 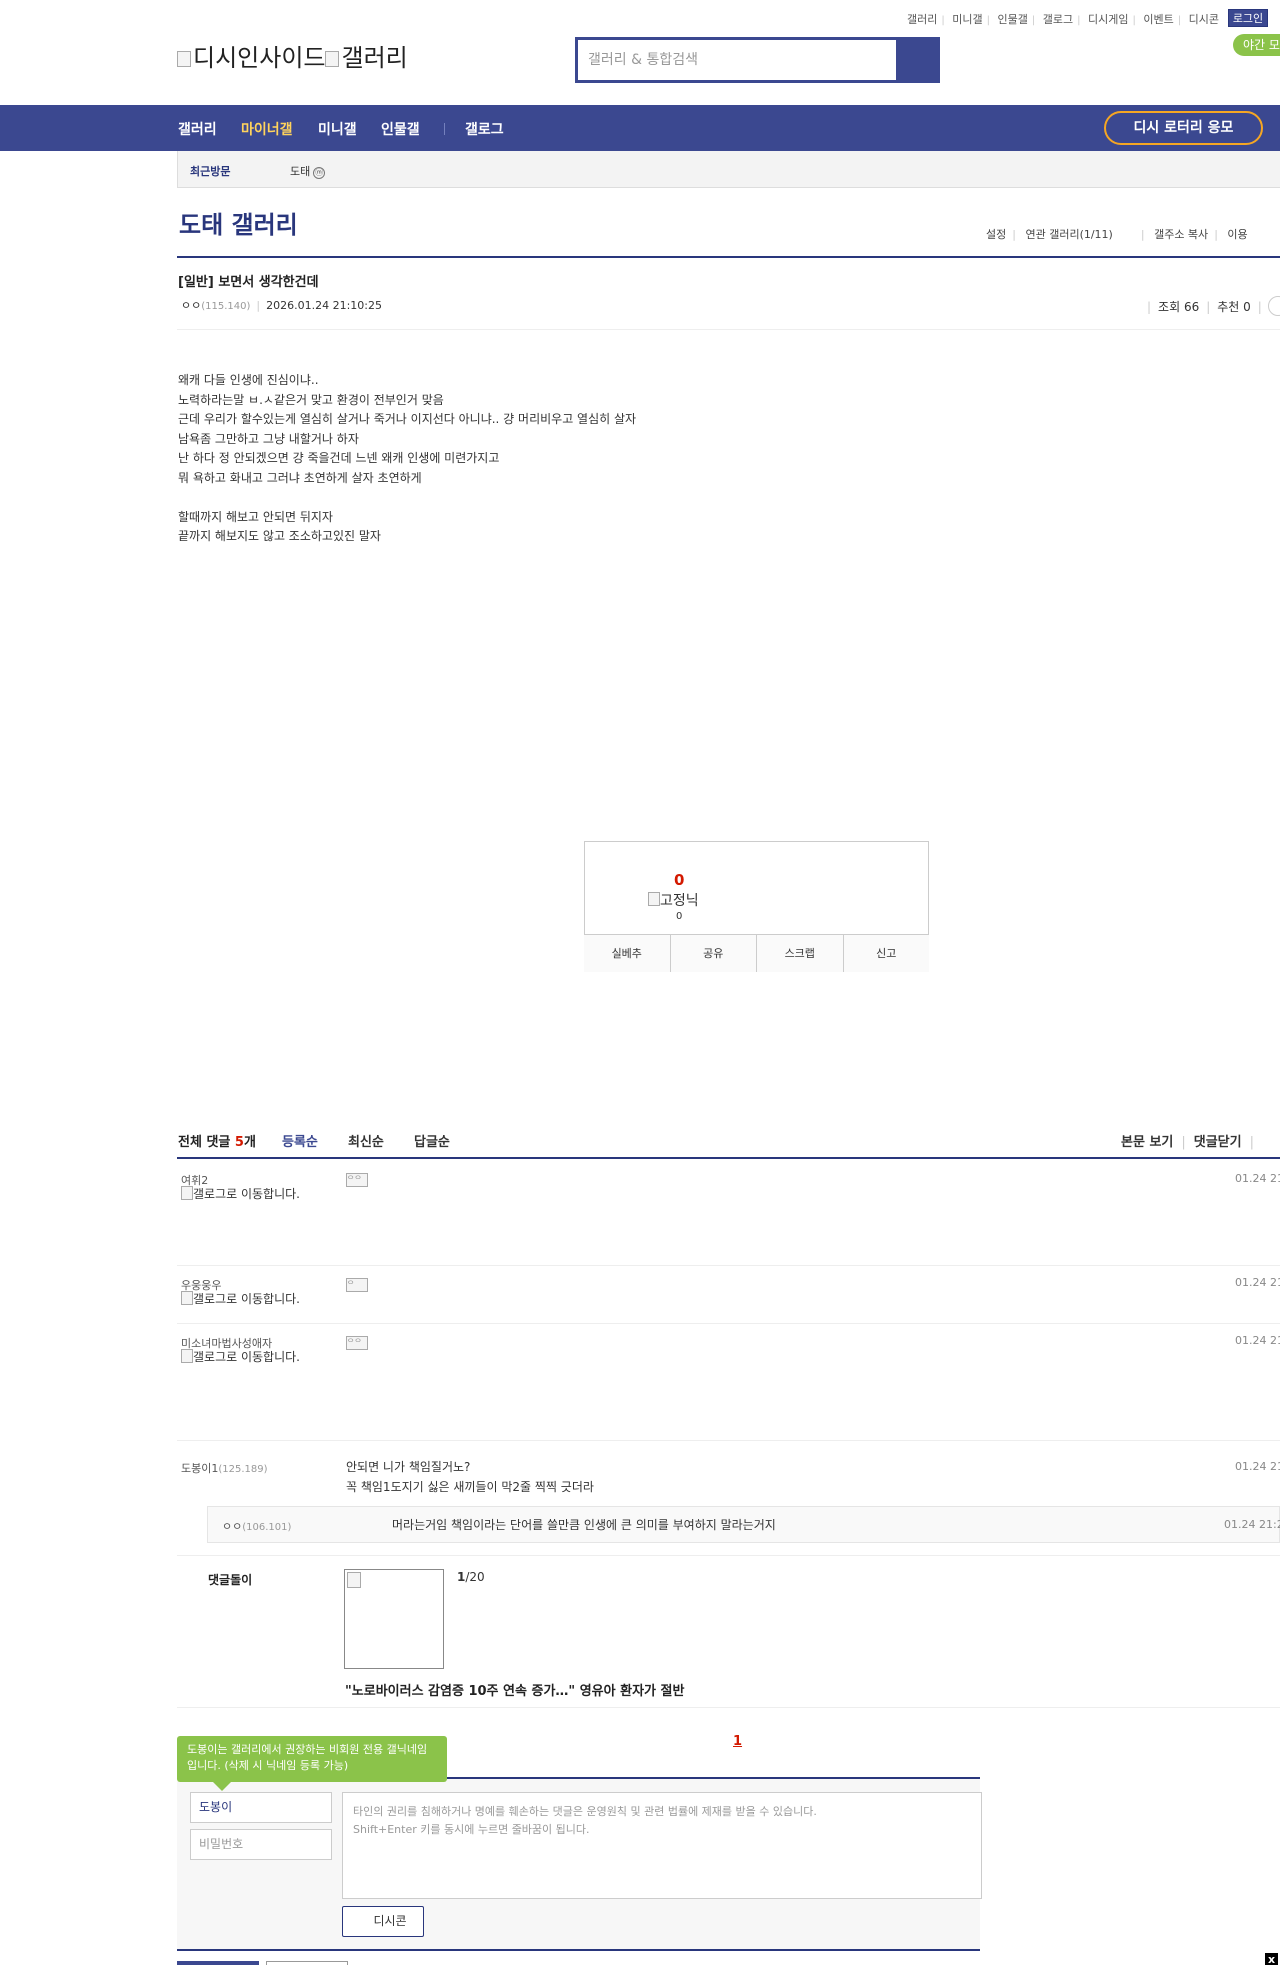 What do you see at coordinates (383, 1921) in the screenshot?
I see `dccon-button: 디시콘` at bounding box center [383, 1921].